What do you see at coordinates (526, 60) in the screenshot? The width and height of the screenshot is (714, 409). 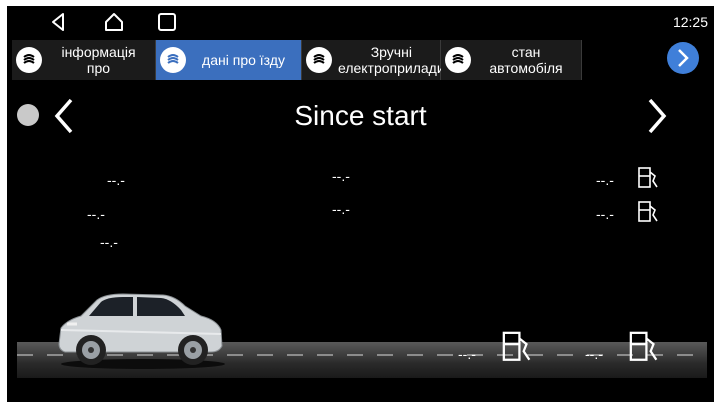 I see `tab-vehicle-status-label: стан автомобіля` at bounding box center [526, 60].